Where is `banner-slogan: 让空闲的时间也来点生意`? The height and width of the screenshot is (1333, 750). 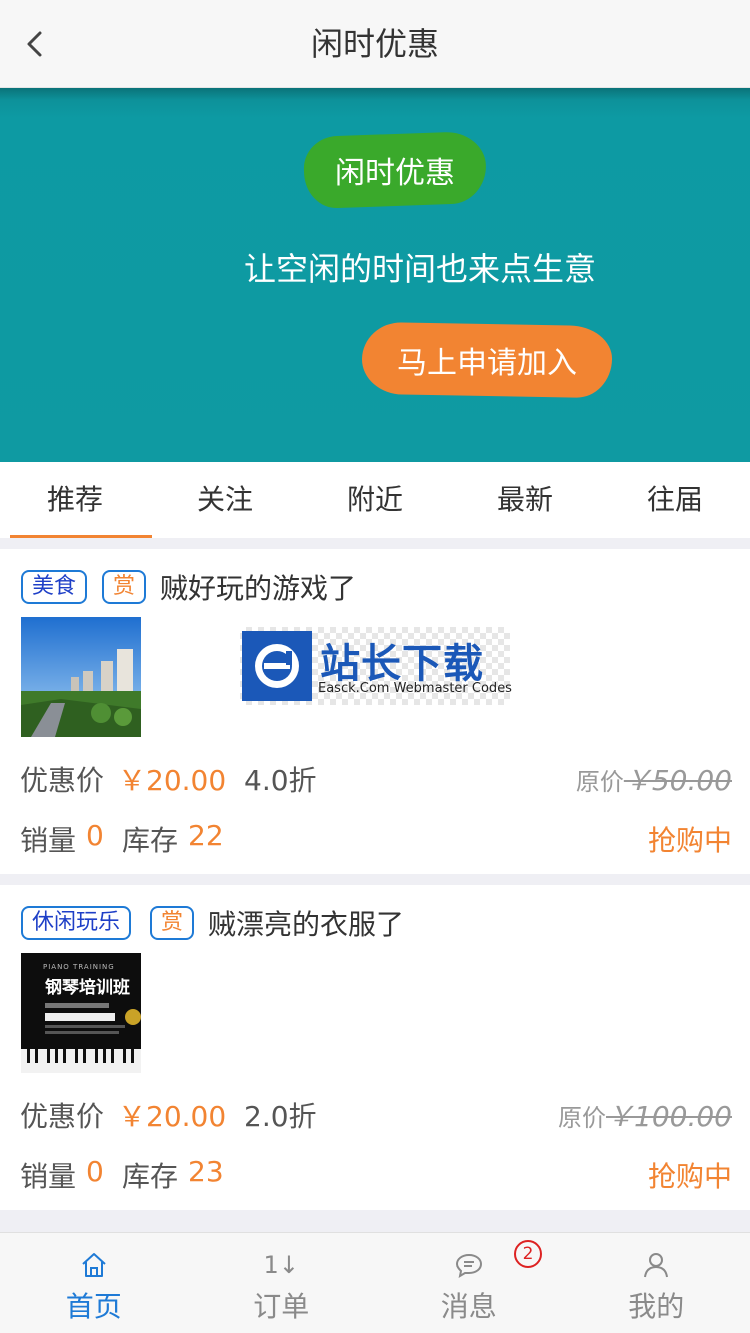
banner-slogan: 让空闲的时间也来点生意 is located at coordinates (419, 269).